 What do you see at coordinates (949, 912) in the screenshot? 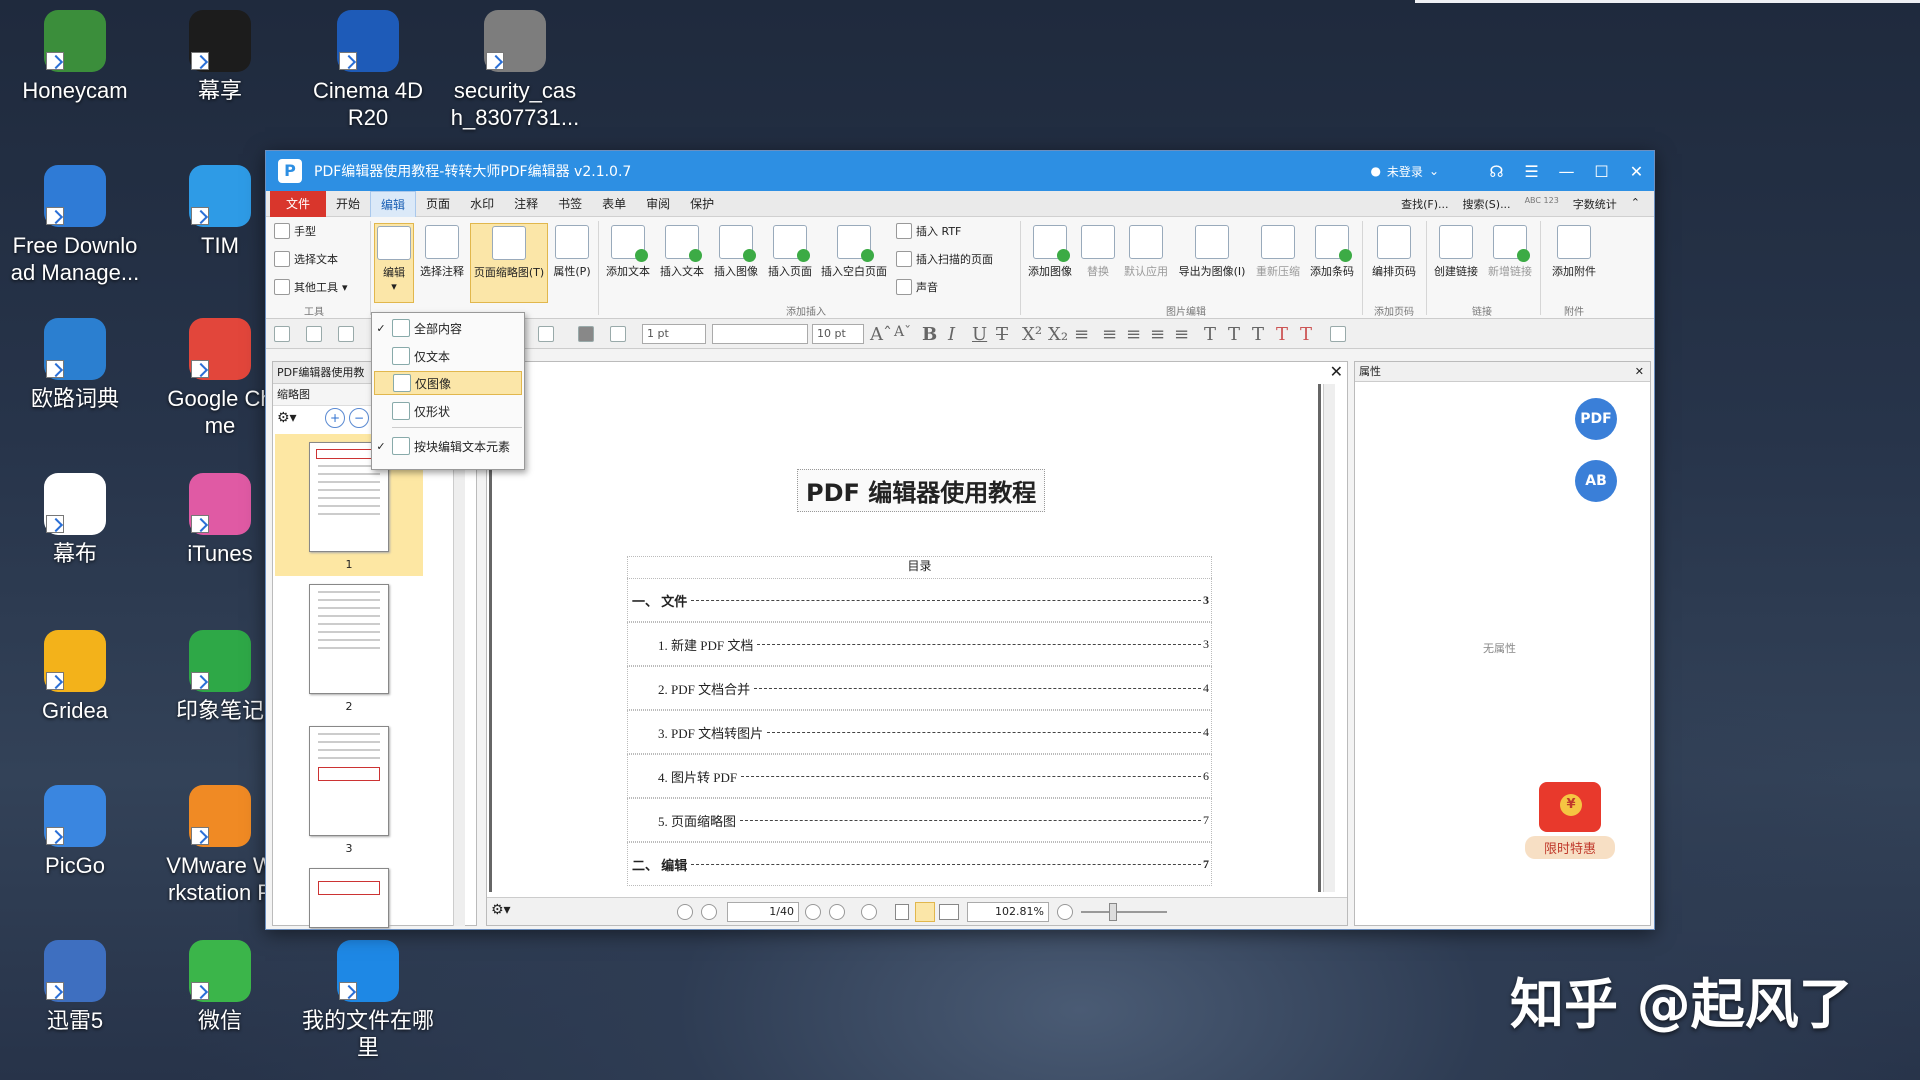
I see `two-page-icon` at bounding box center [949, 912].